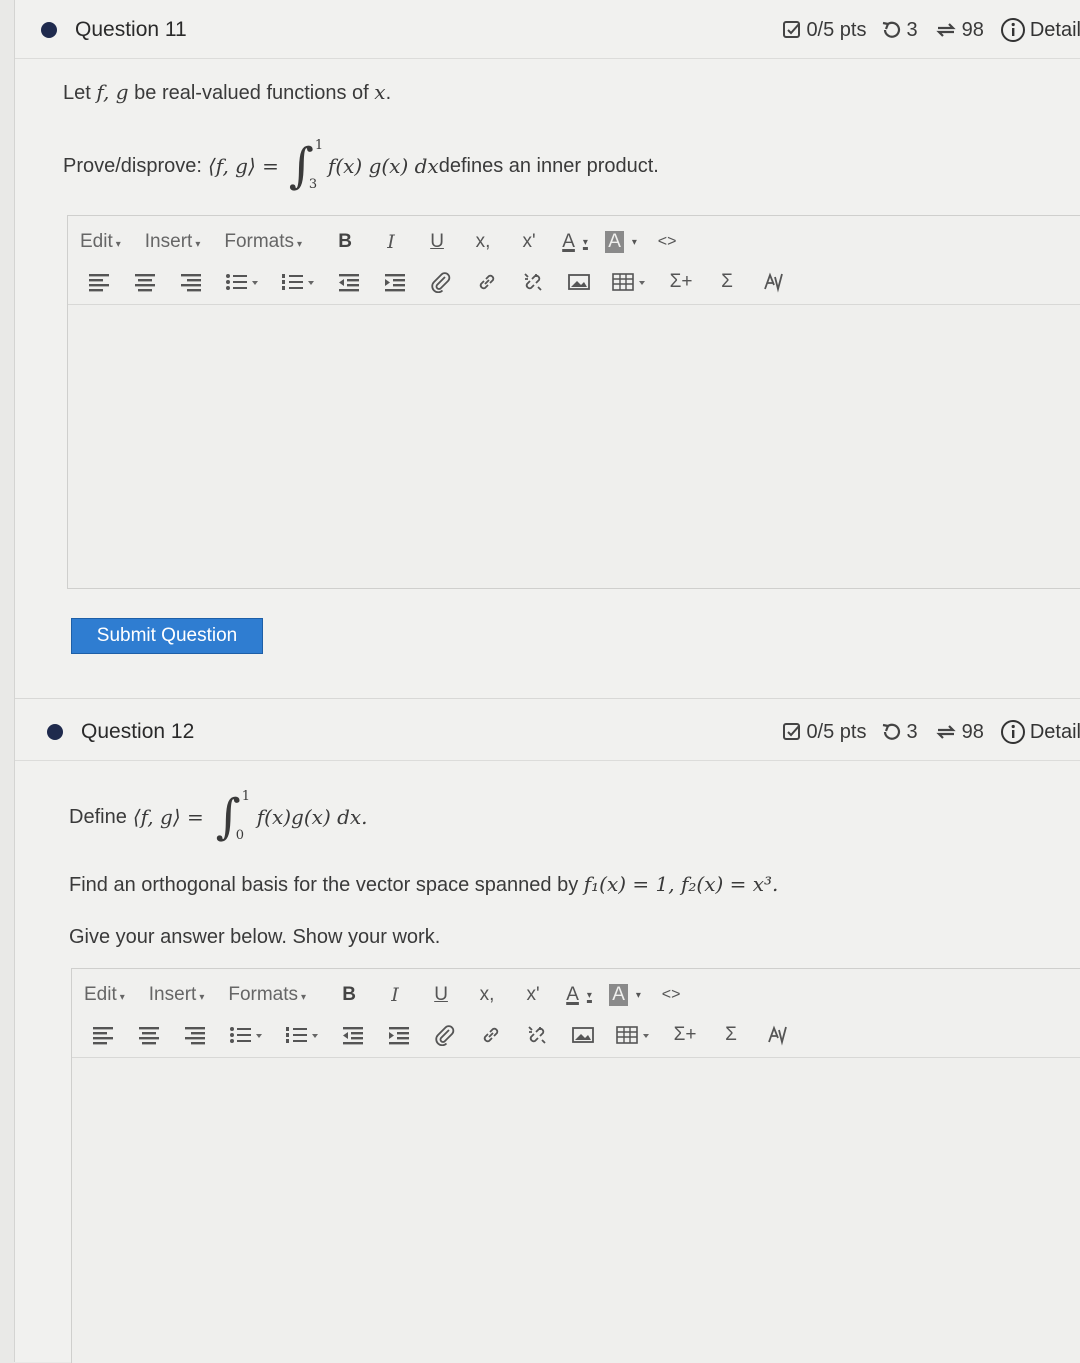 The height and width of the screenshot is (1363, 1080). Describe the element at coordinates (227, 92) in the screenshot. I see `question-11-intro: Let f, g be real-valued functions of x.` at that location.